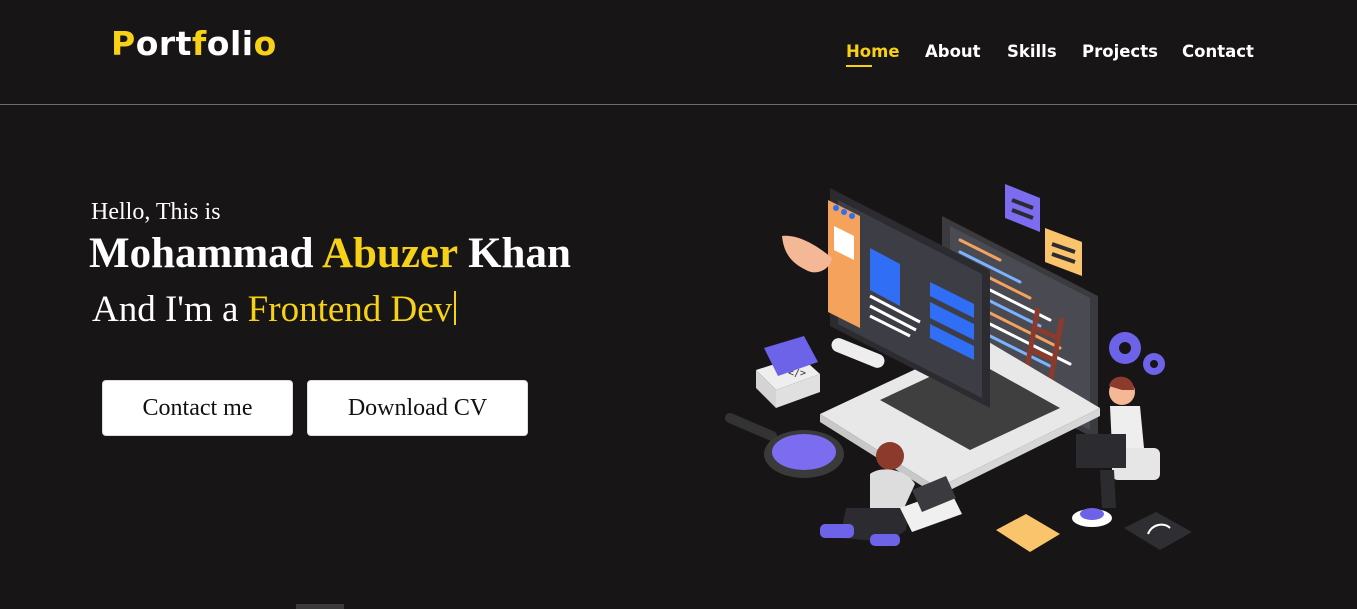 Image resolution: width=1357 pixels, height=609 pixels. What do you see at coordinates (455, 308) in the screenshot?
I see `typing-cursor` at bounding box center [455, 308].